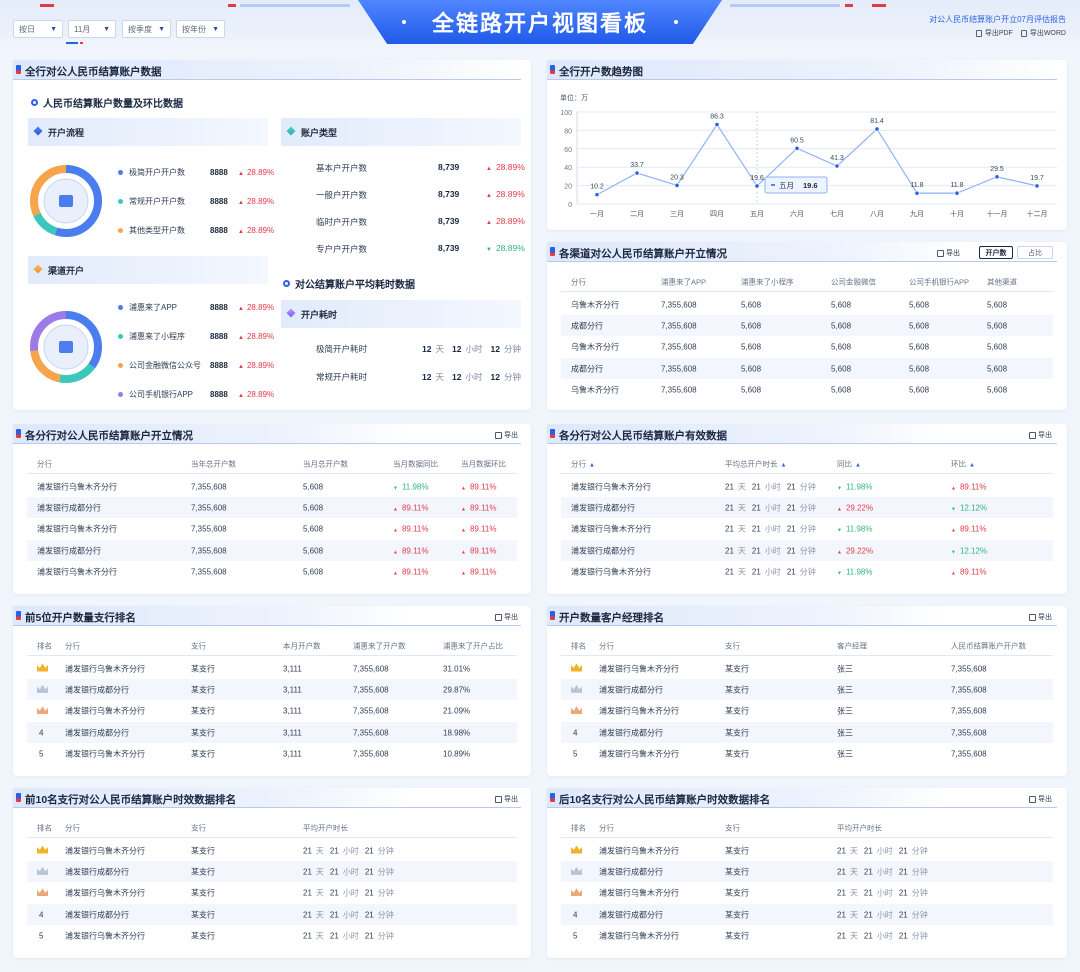 The height and width of the screenshot is (972, 1080). What do you see at coordinates (576, 871) in the screenshot?
I see `rank-cell: 2` at bounding box center [576, 871].